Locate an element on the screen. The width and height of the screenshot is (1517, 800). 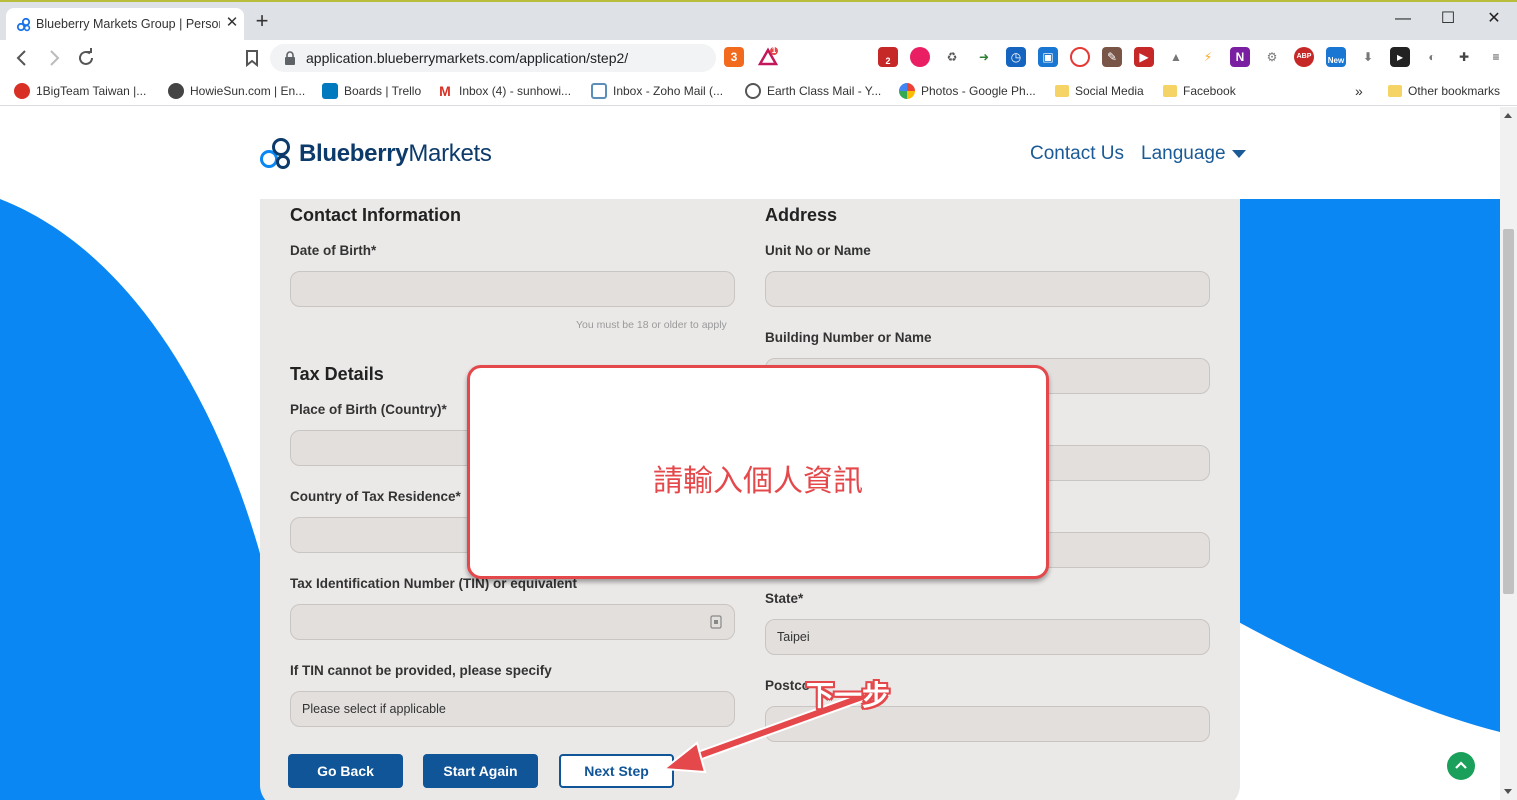
lightning-icon: ⚡ is located at coordinates (1208, 57).